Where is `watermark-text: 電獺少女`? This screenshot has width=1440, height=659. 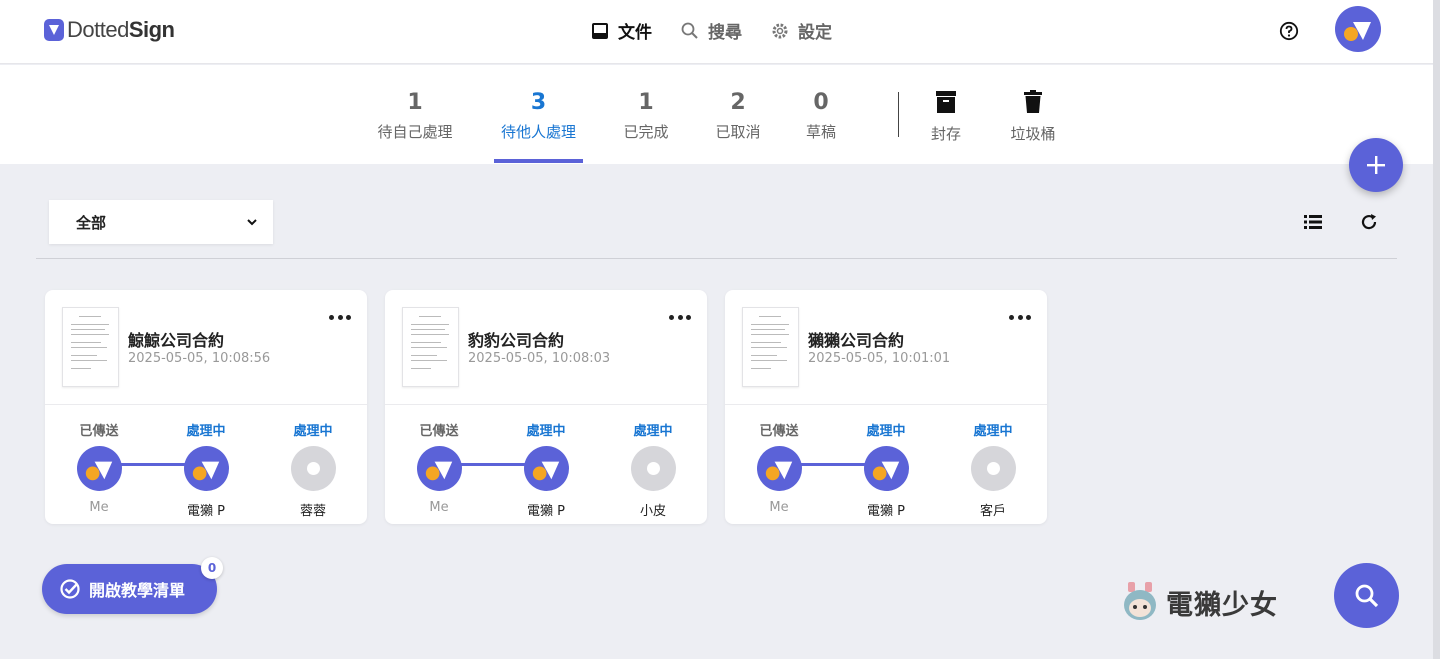 watermark-text: 電獺少女 is located at coordinates (1222, 605).